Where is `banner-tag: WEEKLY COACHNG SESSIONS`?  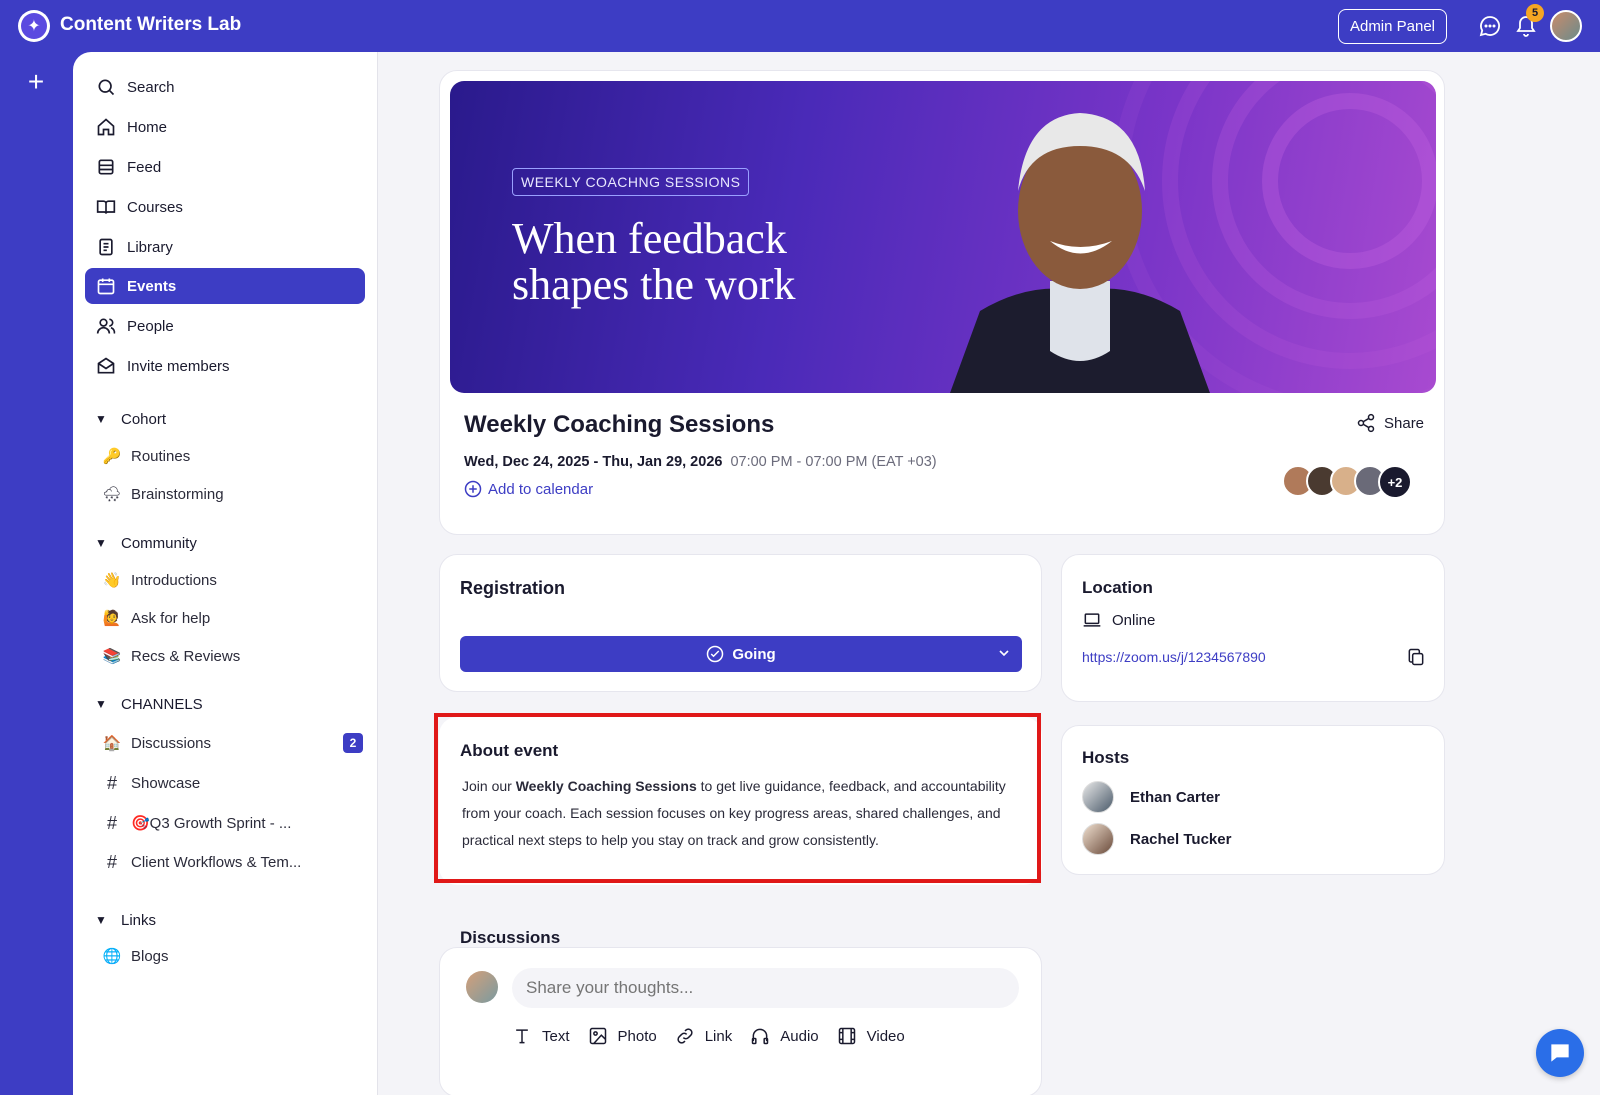
banner-tag: WEEKLY COACHNG SESSIONS is located at coordinates (631, 182).